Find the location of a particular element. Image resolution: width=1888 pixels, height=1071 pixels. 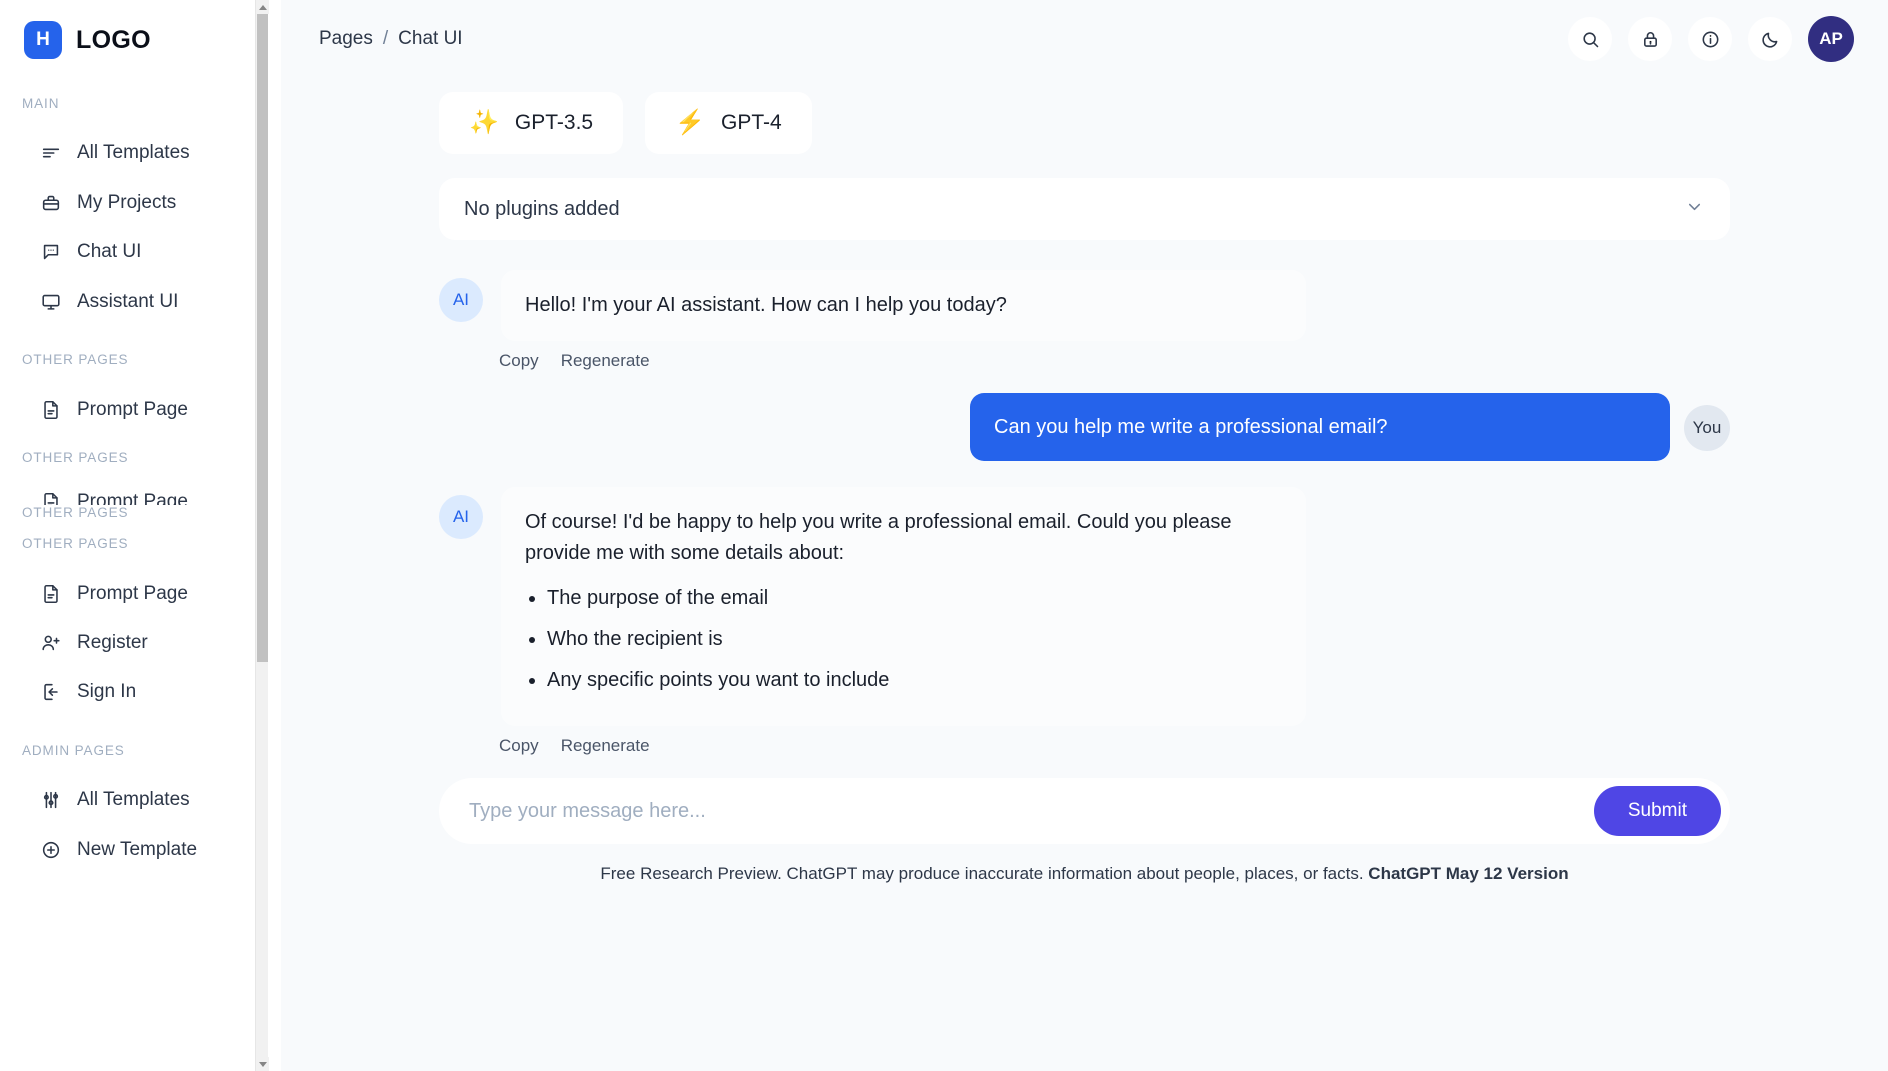

topbar: Pages / Chat UI AP is located at coordinates (1084, 39).